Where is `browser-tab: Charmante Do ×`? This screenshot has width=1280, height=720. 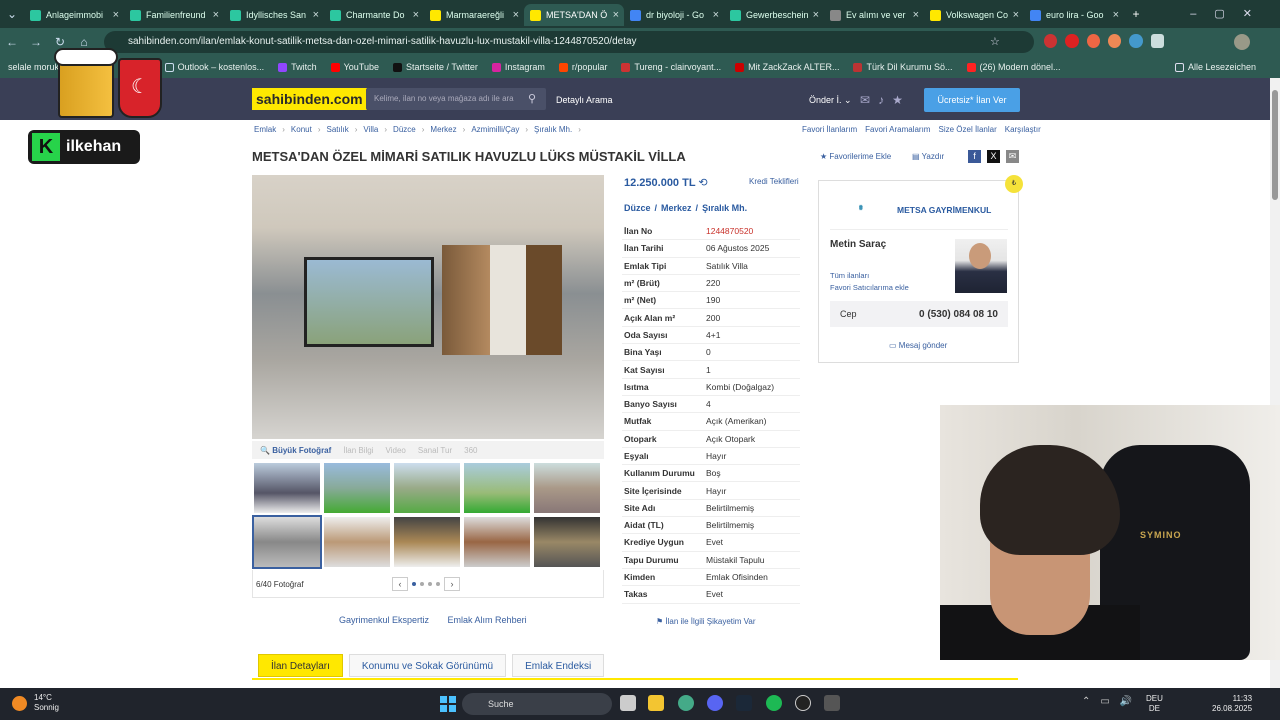
browser-tab: Charmante Do × is located at coordinates (374, 15).